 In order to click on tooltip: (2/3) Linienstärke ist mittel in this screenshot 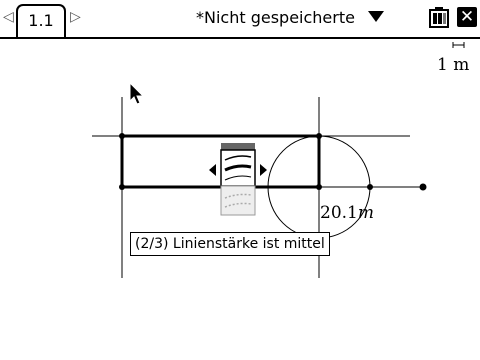, I will do `click(230, 244)`.